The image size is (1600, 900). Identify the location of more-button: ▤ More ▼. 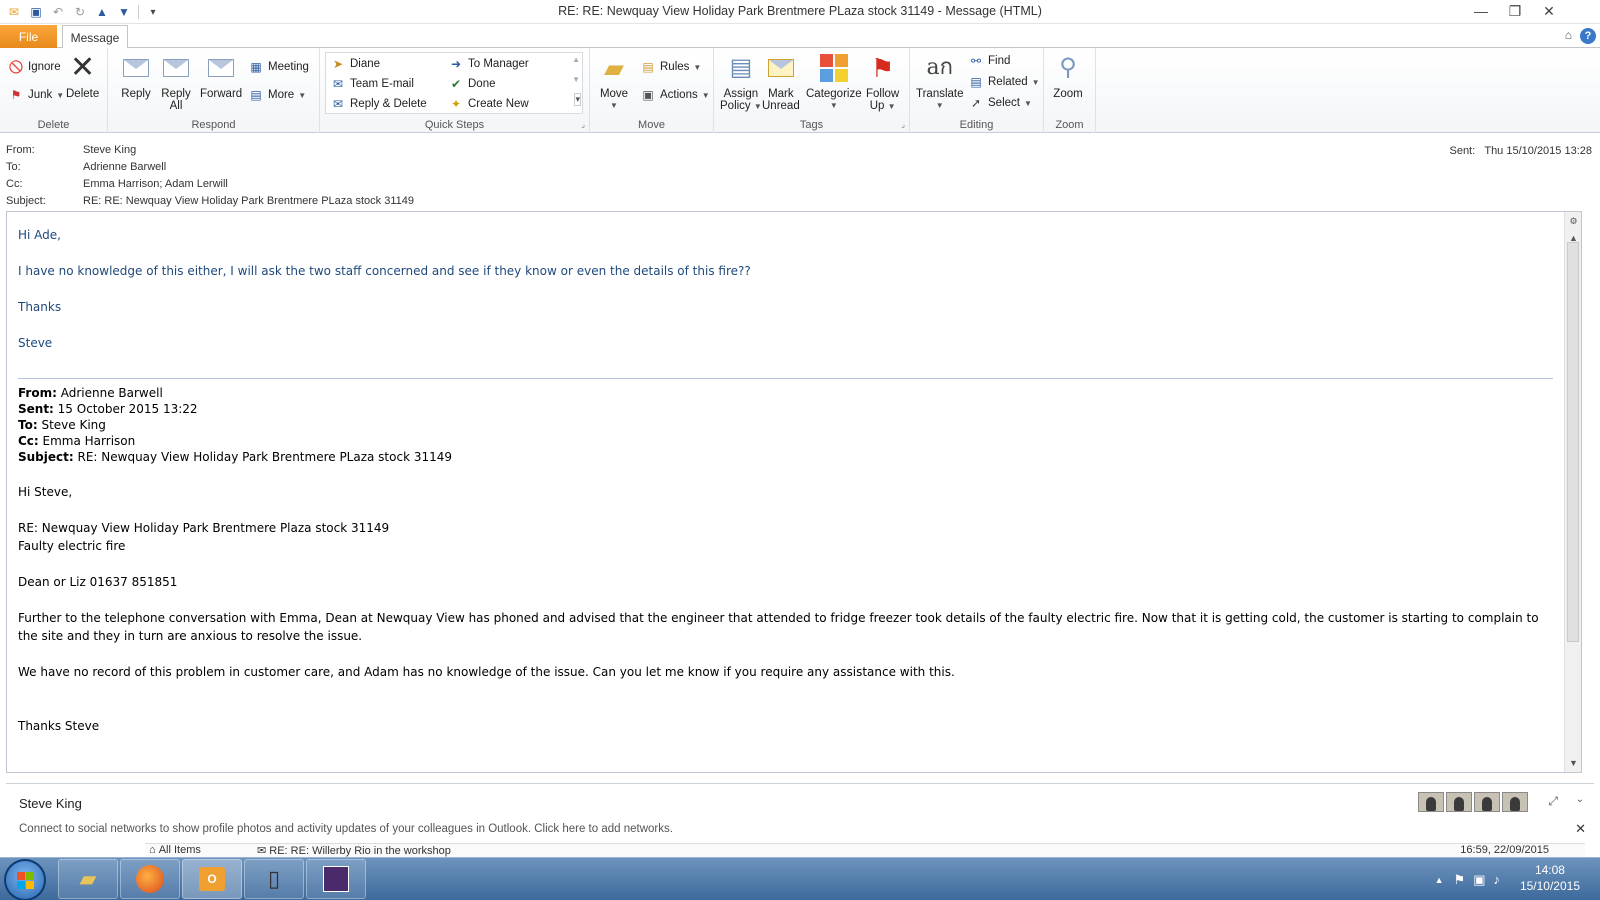
(277, 95).